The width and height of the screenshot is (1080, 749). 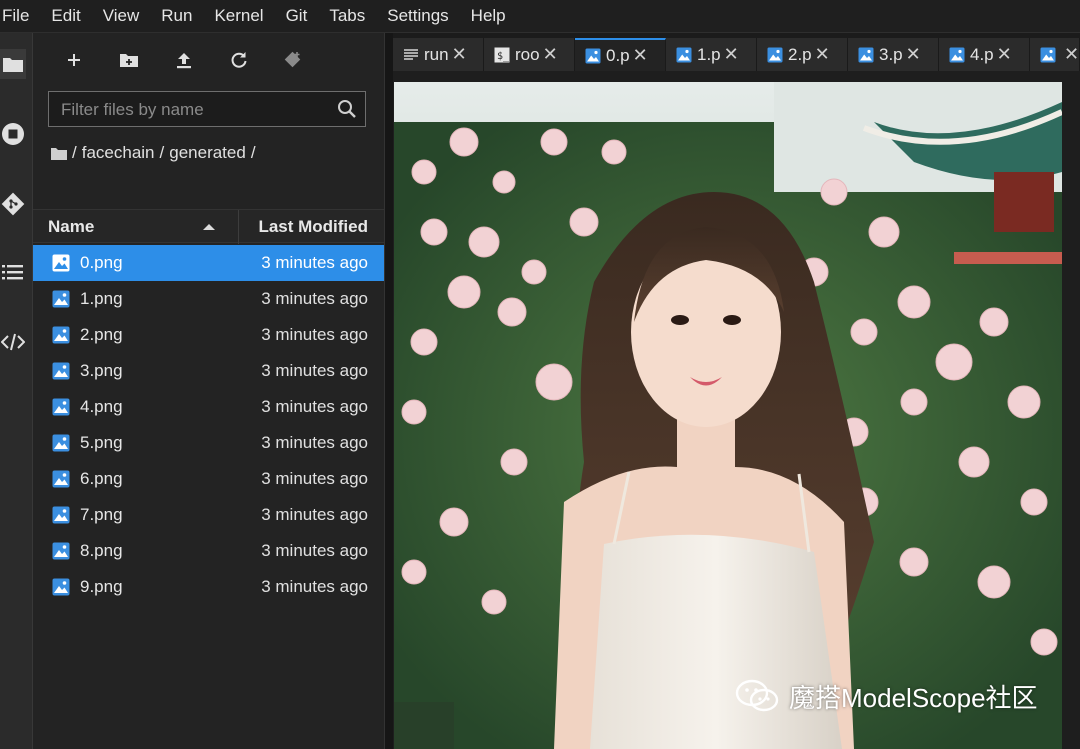 I want to click on tab-3p: 3.p ✕, so click(x=893, y=54).